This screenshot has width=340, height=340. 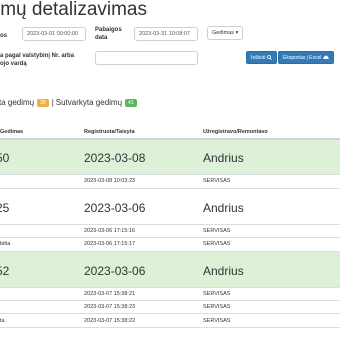 What do you see at coordinates (110, 321) in the screenshot?
I see `subrow-timestamp: 2023-03-07 15:38:22` at bounding box center [110, 321].